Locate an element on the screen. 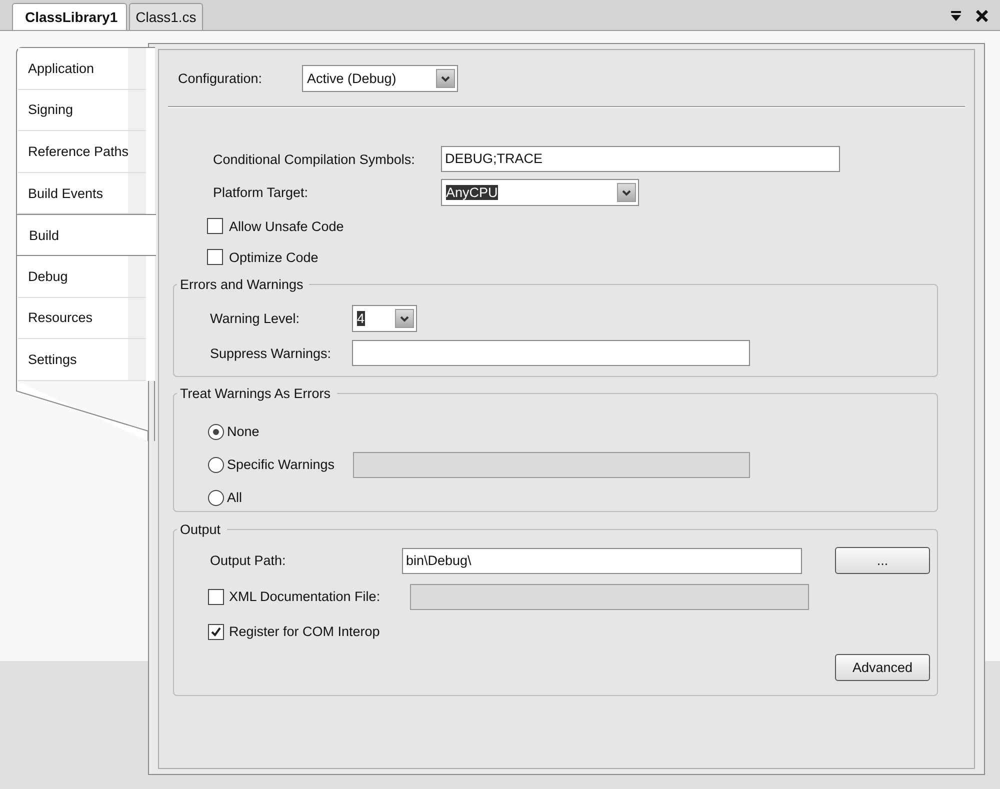 This screenshot has width=1000, height=789. field-label: Output Path: is located at coordinates (248, 560).